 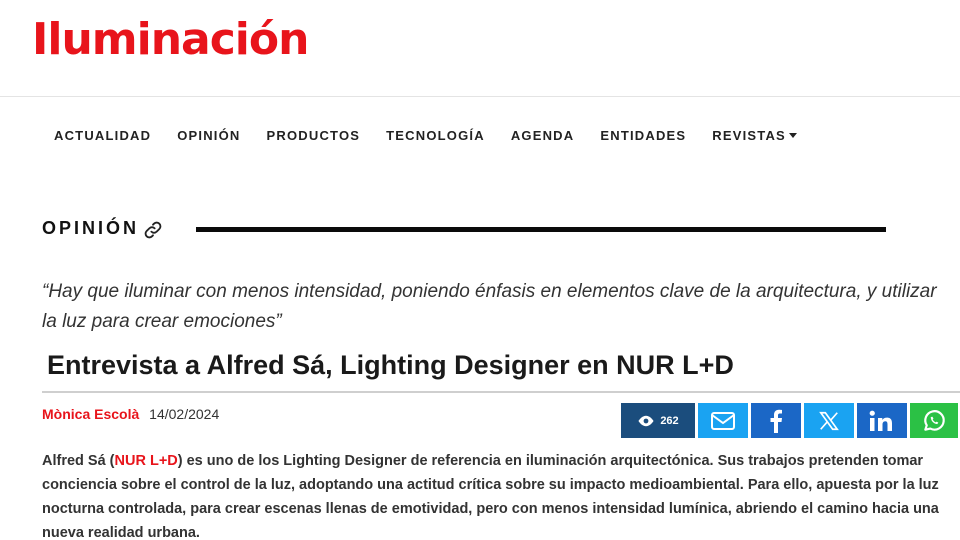 I want to click on nav-item-actualidad: ACTUALIDAD, so click(x=102, y=135).